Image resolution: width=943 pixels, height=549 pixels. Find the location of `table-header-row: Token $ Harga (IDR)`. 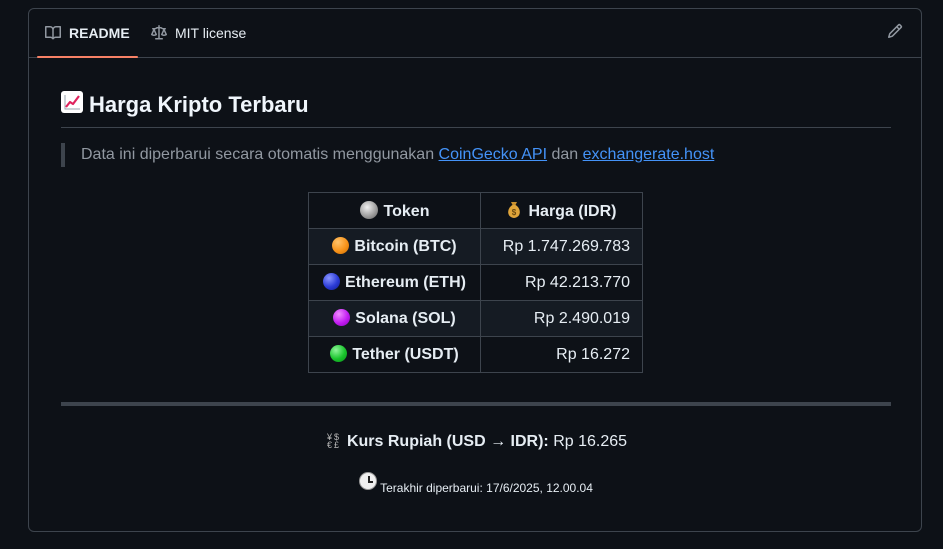

table-header-row: Token $ Harga (IDR) is located at coordinates (475, 210).